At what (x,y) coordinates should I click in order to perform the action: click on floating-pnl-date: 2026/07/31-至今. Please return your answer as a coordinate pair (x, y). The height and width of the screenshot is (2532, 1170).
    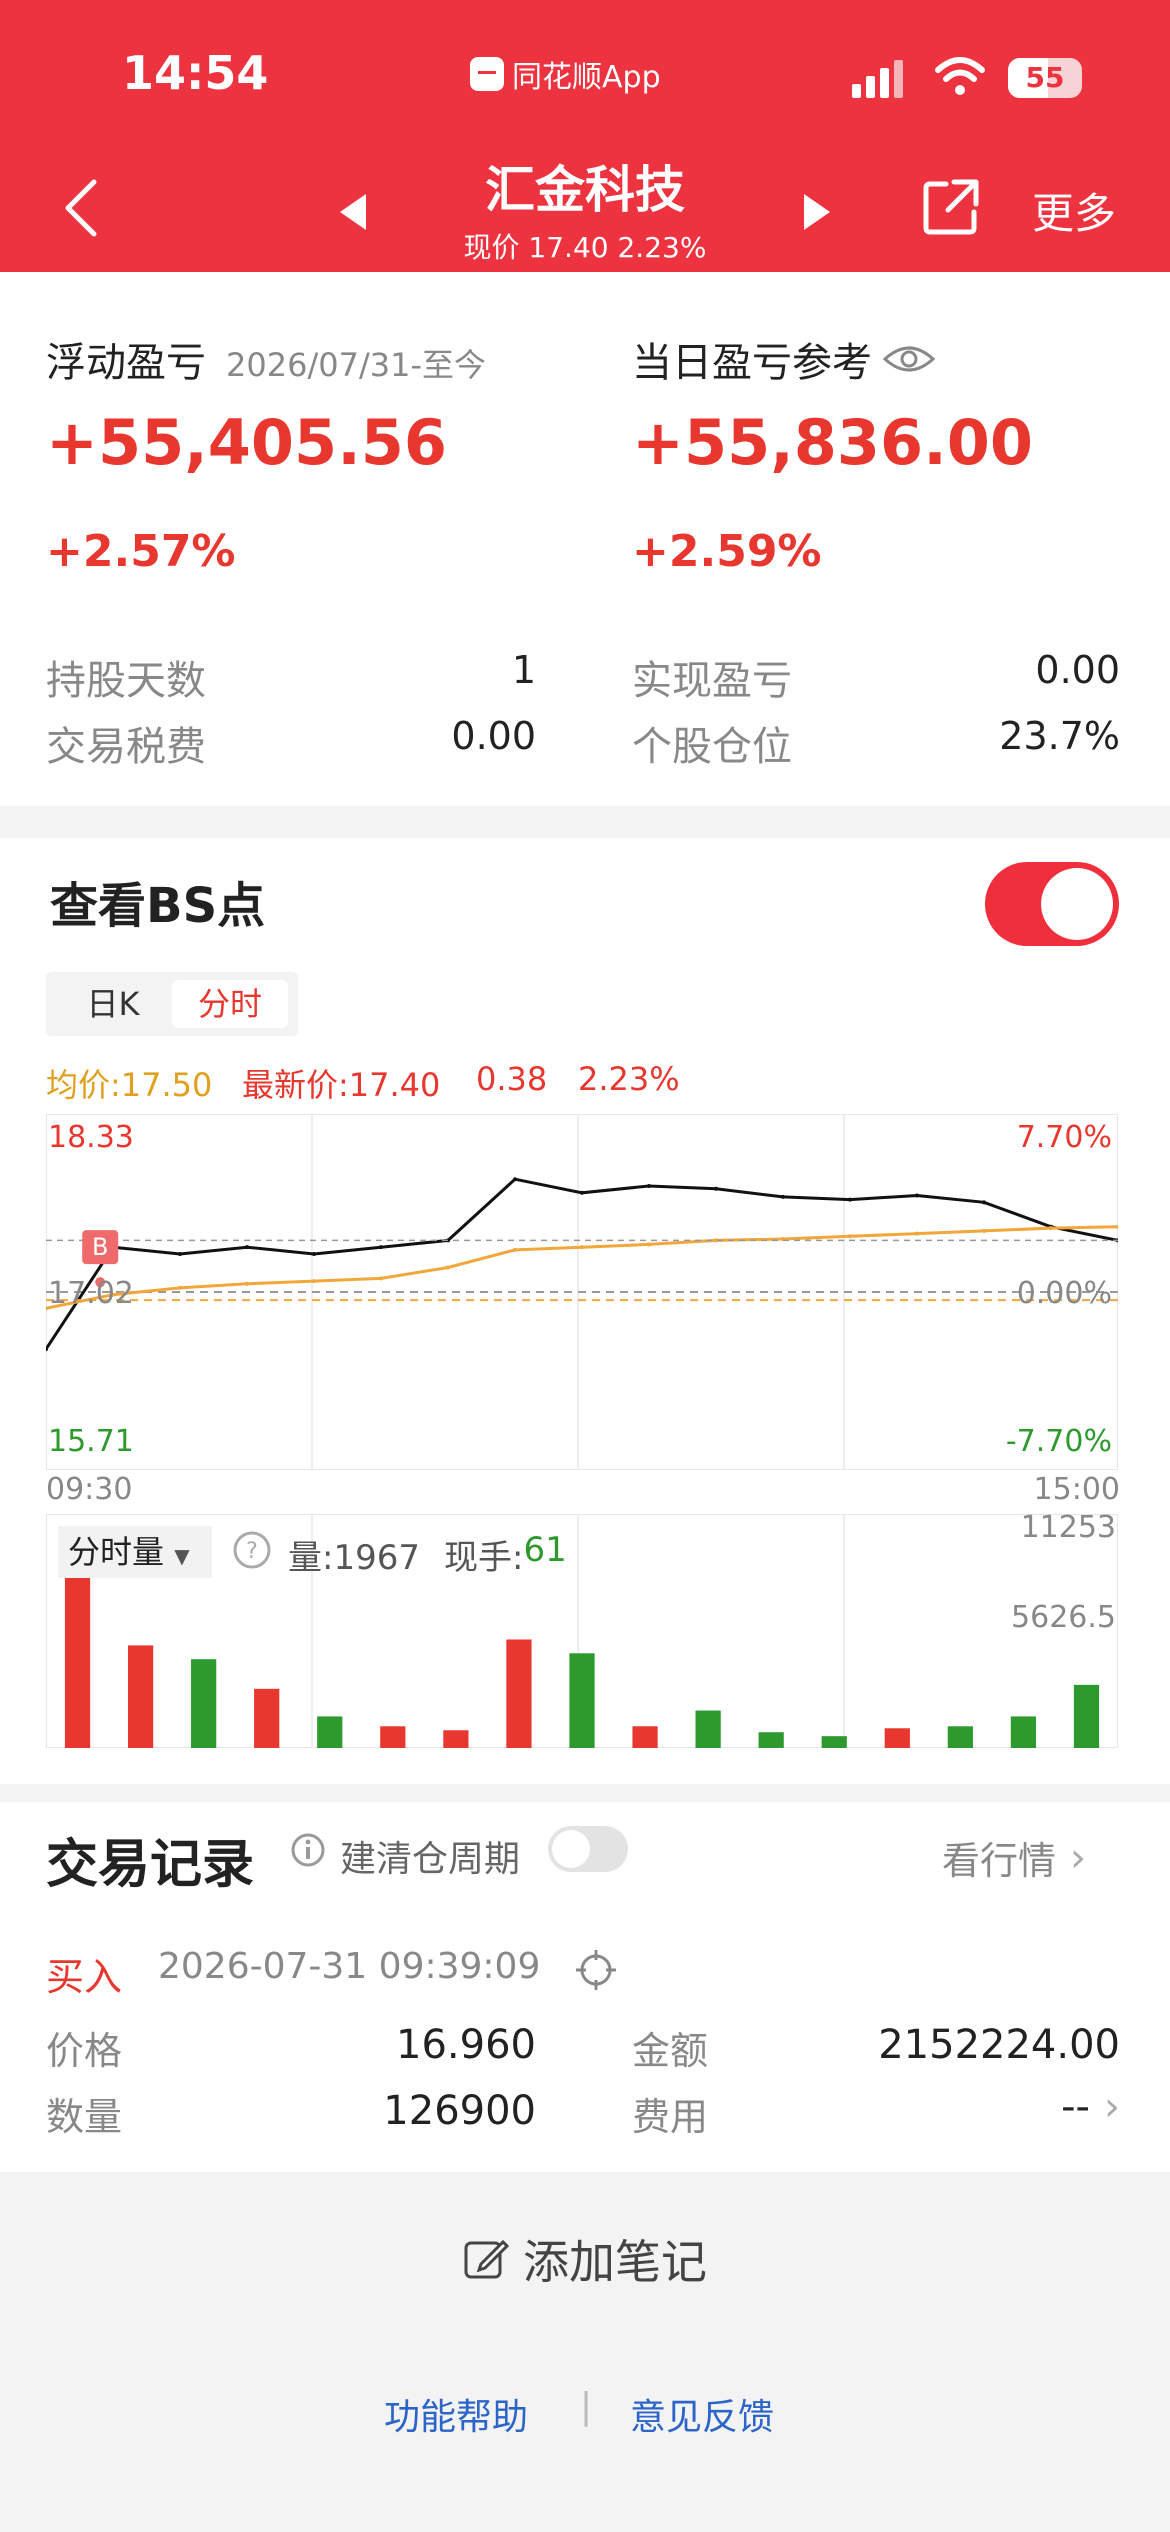
    Looking at the image, I should click on (356, 365).